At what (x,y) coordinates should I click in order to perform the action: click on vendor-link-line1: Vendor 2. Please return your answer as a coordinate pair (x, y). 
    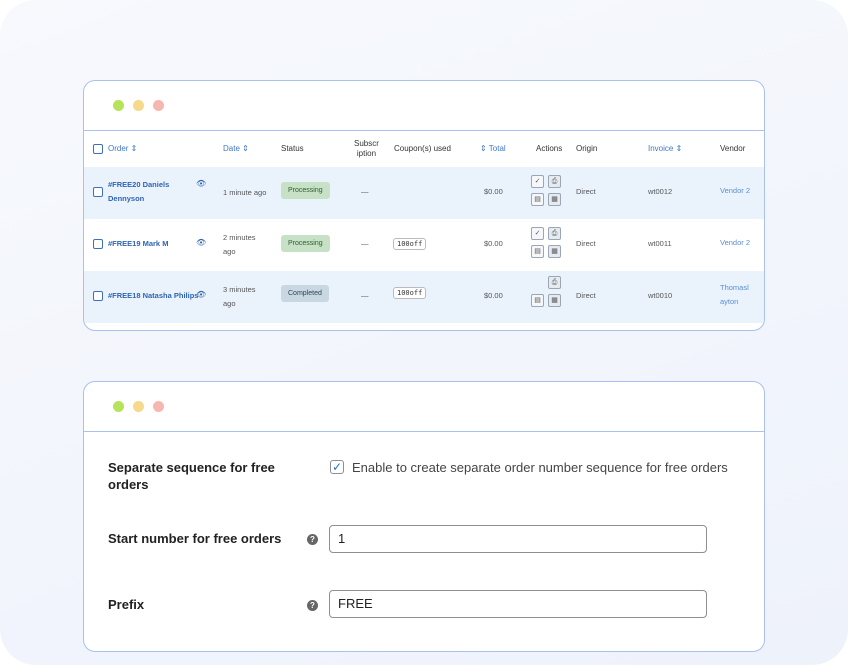
    Looking at the image, I should click on (735, 190).